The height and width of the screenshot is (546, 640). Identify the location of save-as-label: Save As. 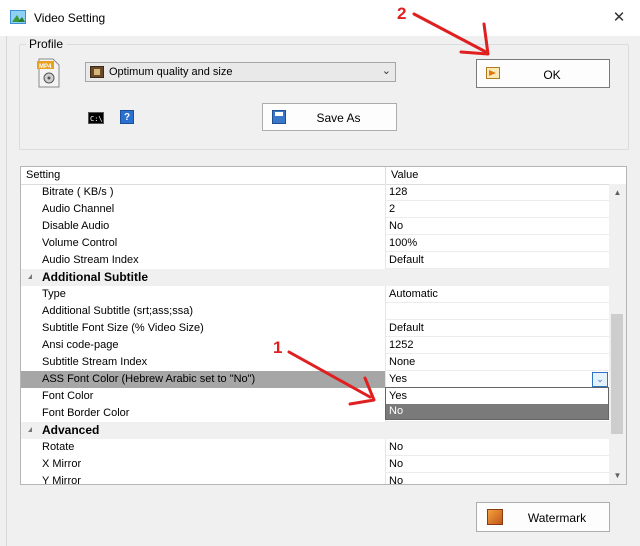
(338, 118).